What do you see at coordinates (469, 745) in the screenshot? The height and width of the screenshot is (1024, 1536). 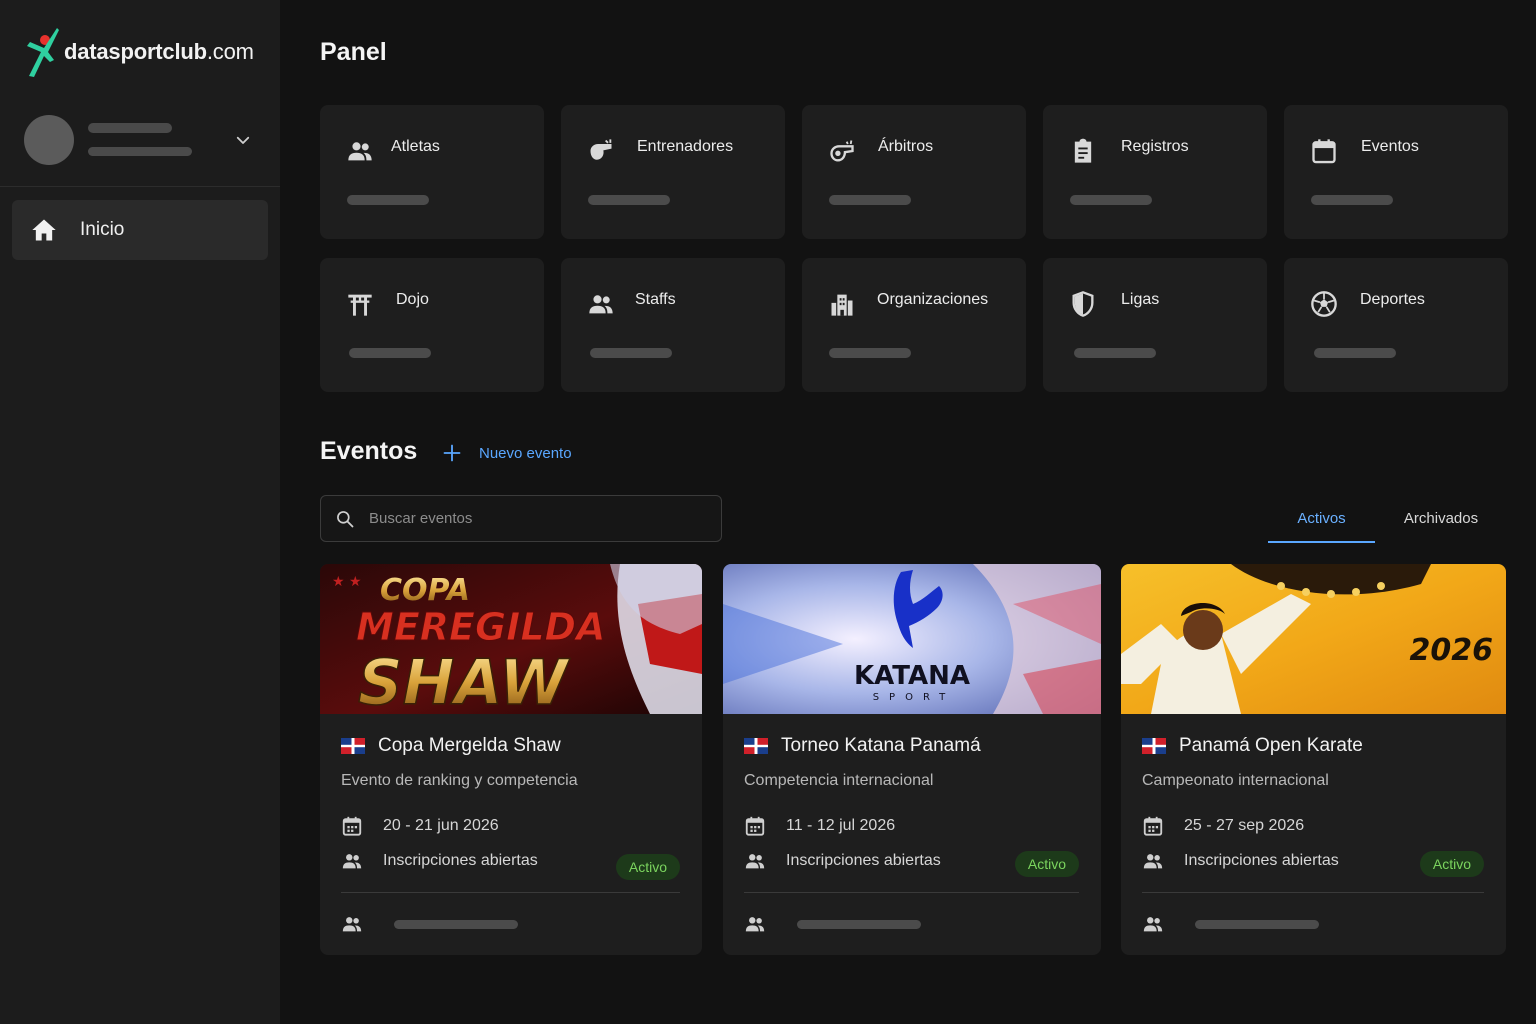 I see `event-title-text: Copa Mergelda Shaw` at bounding box center [469, 745].